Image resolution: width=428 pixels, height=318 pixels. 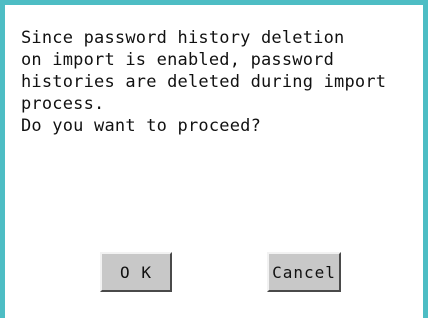 I want to click on message-line-3: histories are deleted during import, so click(x=204, y=82).